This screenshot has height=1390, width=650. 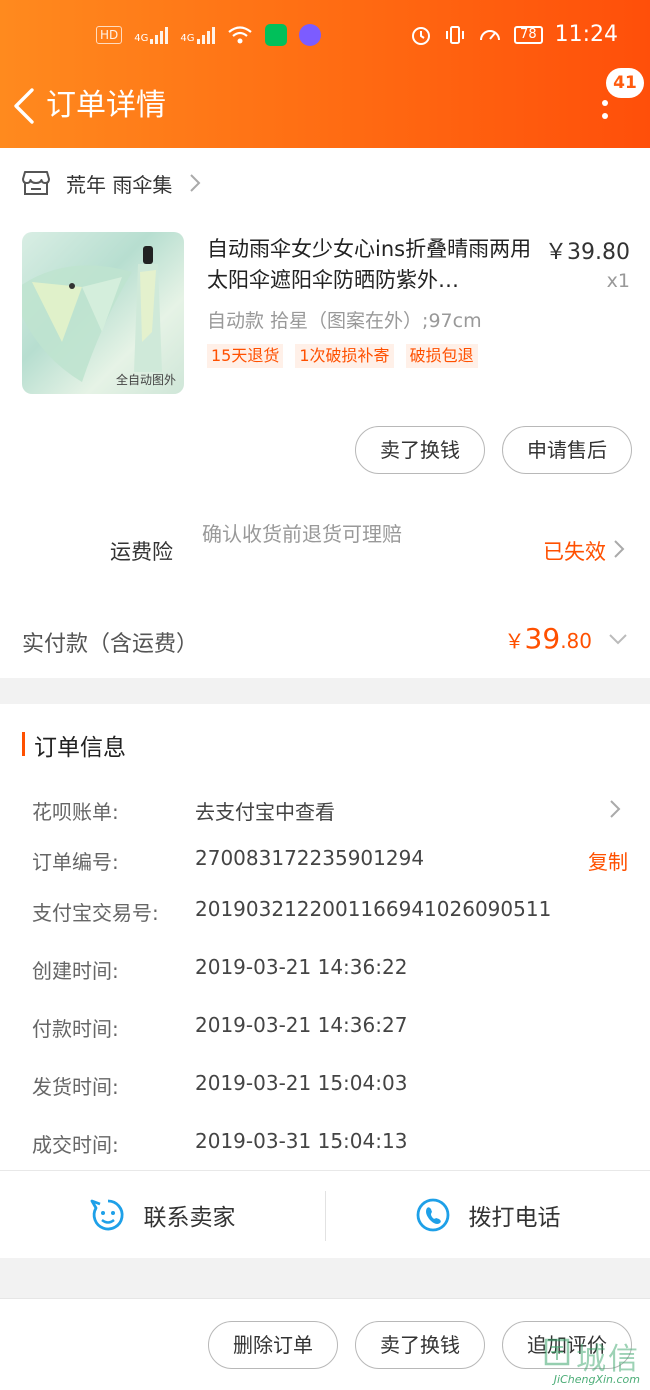 What do you see at coordinates (141, 552) in the screenshot?
I see `shipping-insurance-label: 运费险` at bounding box center [141, 552].